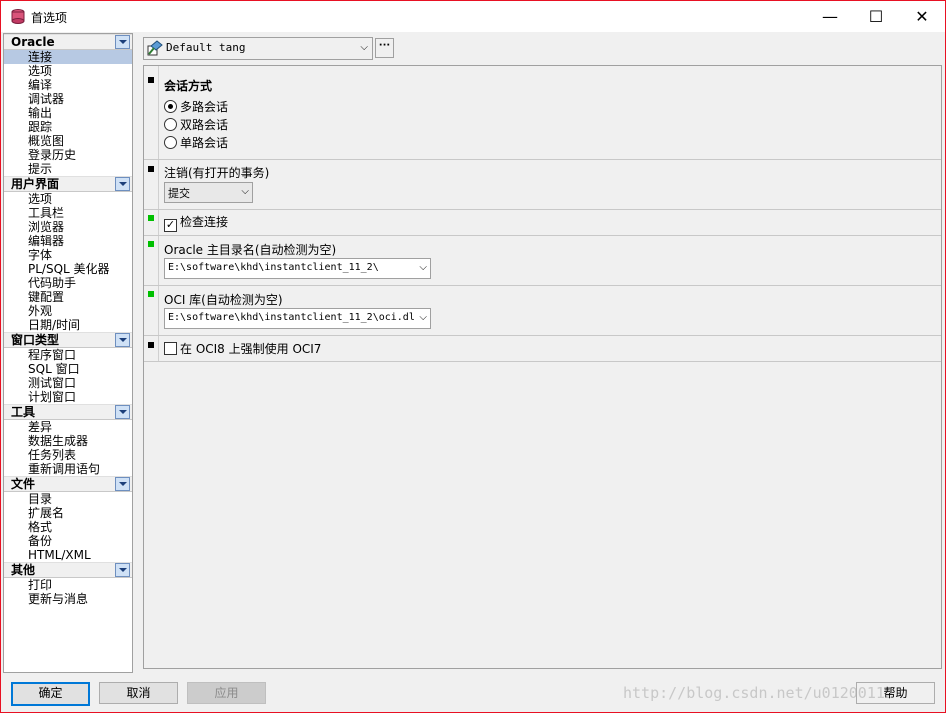  I want to click on nav-item: 计划窗口, so click(68, 397).